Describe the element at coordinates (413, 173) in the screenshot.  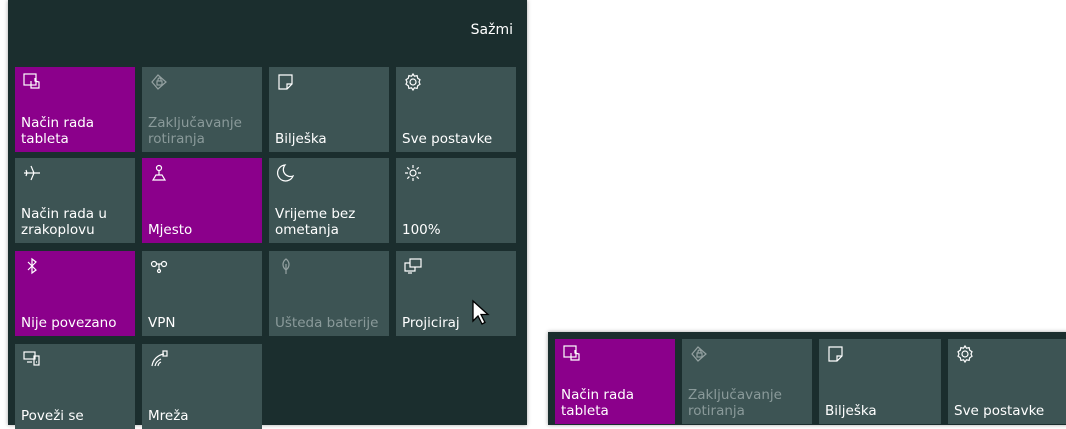
I see `brightness-icon` at that location.